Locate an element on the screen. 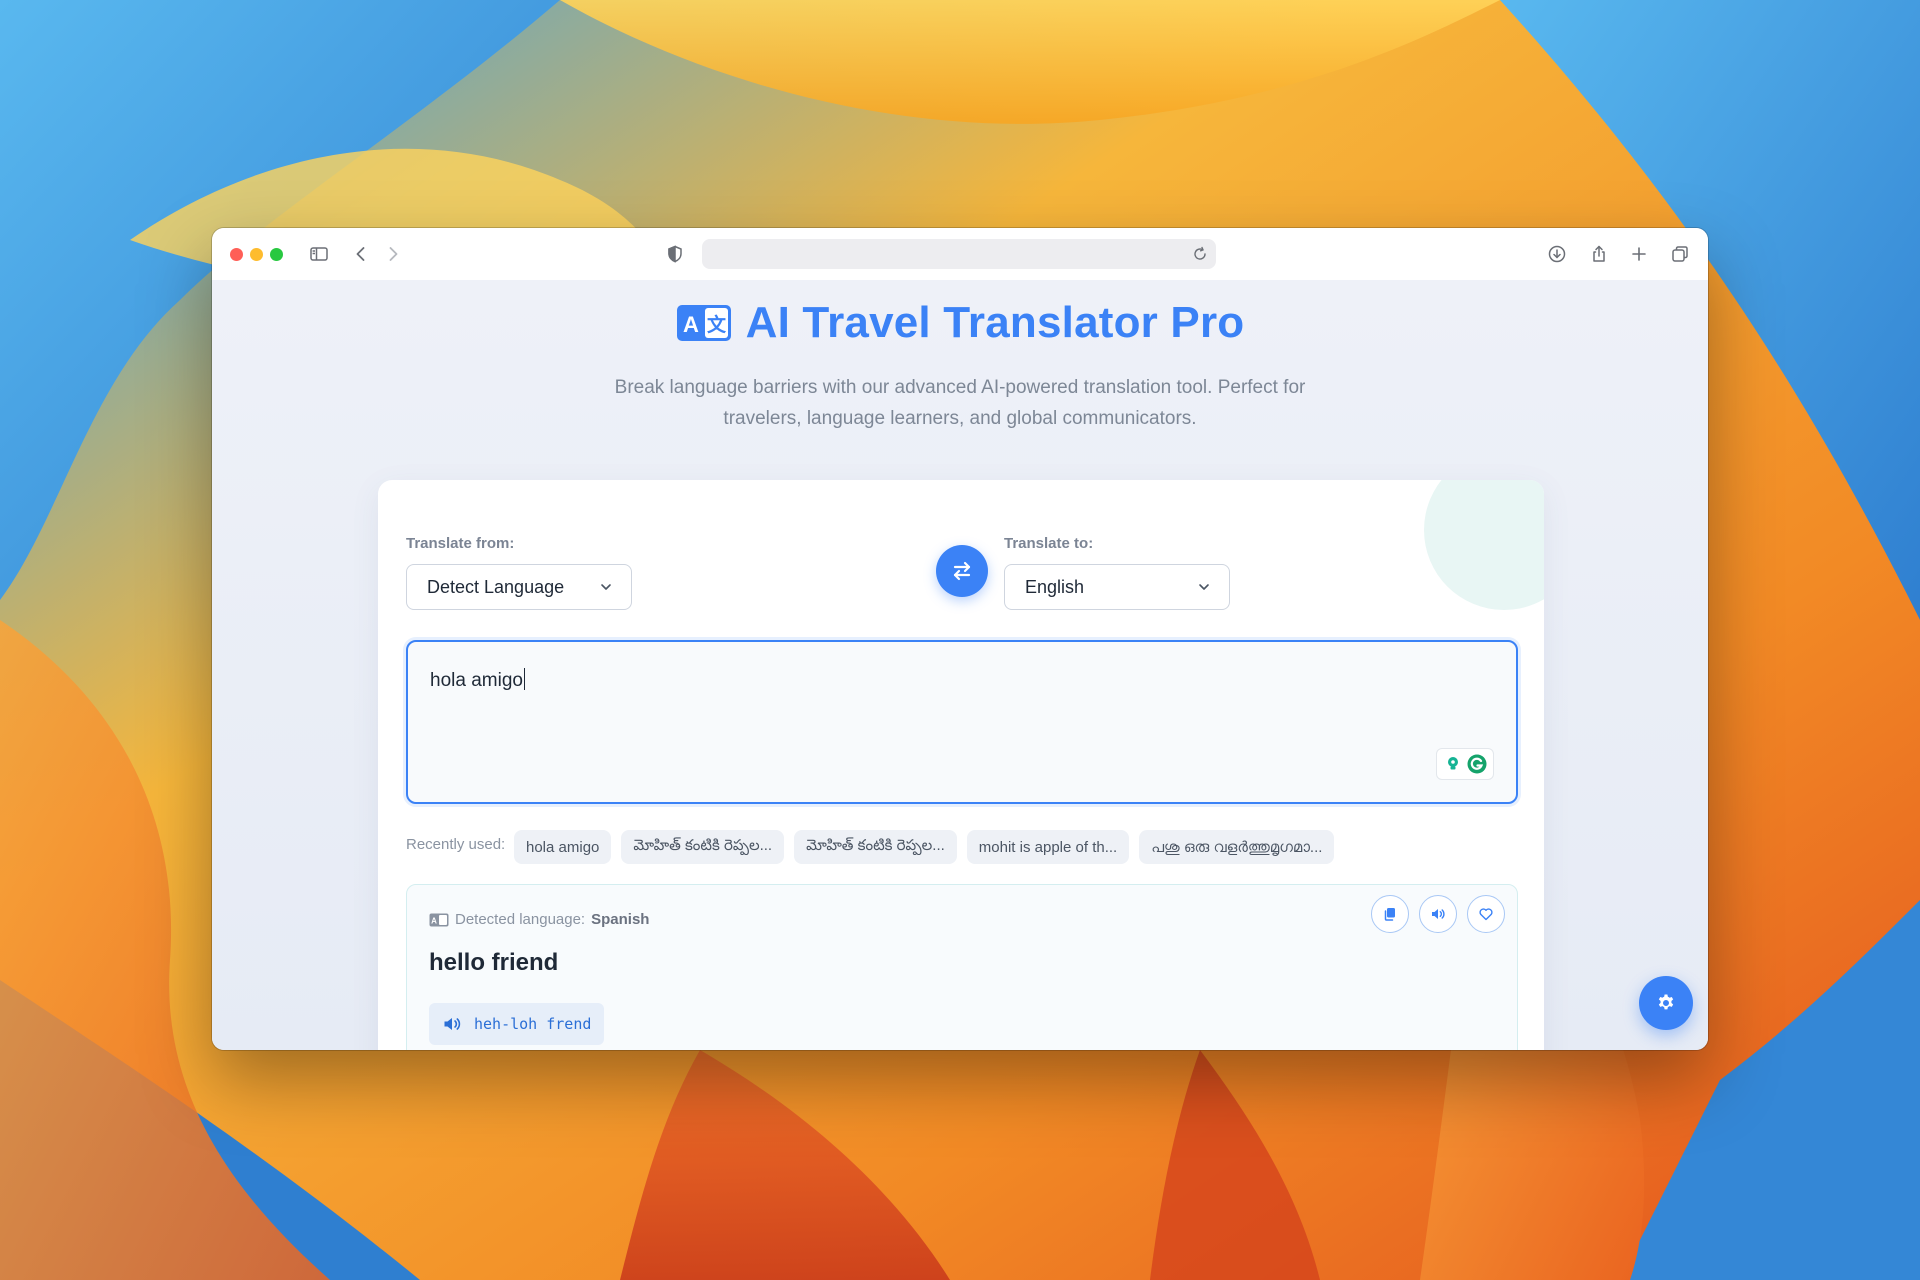  browser-toolbar is located at coordinates (960, 254).